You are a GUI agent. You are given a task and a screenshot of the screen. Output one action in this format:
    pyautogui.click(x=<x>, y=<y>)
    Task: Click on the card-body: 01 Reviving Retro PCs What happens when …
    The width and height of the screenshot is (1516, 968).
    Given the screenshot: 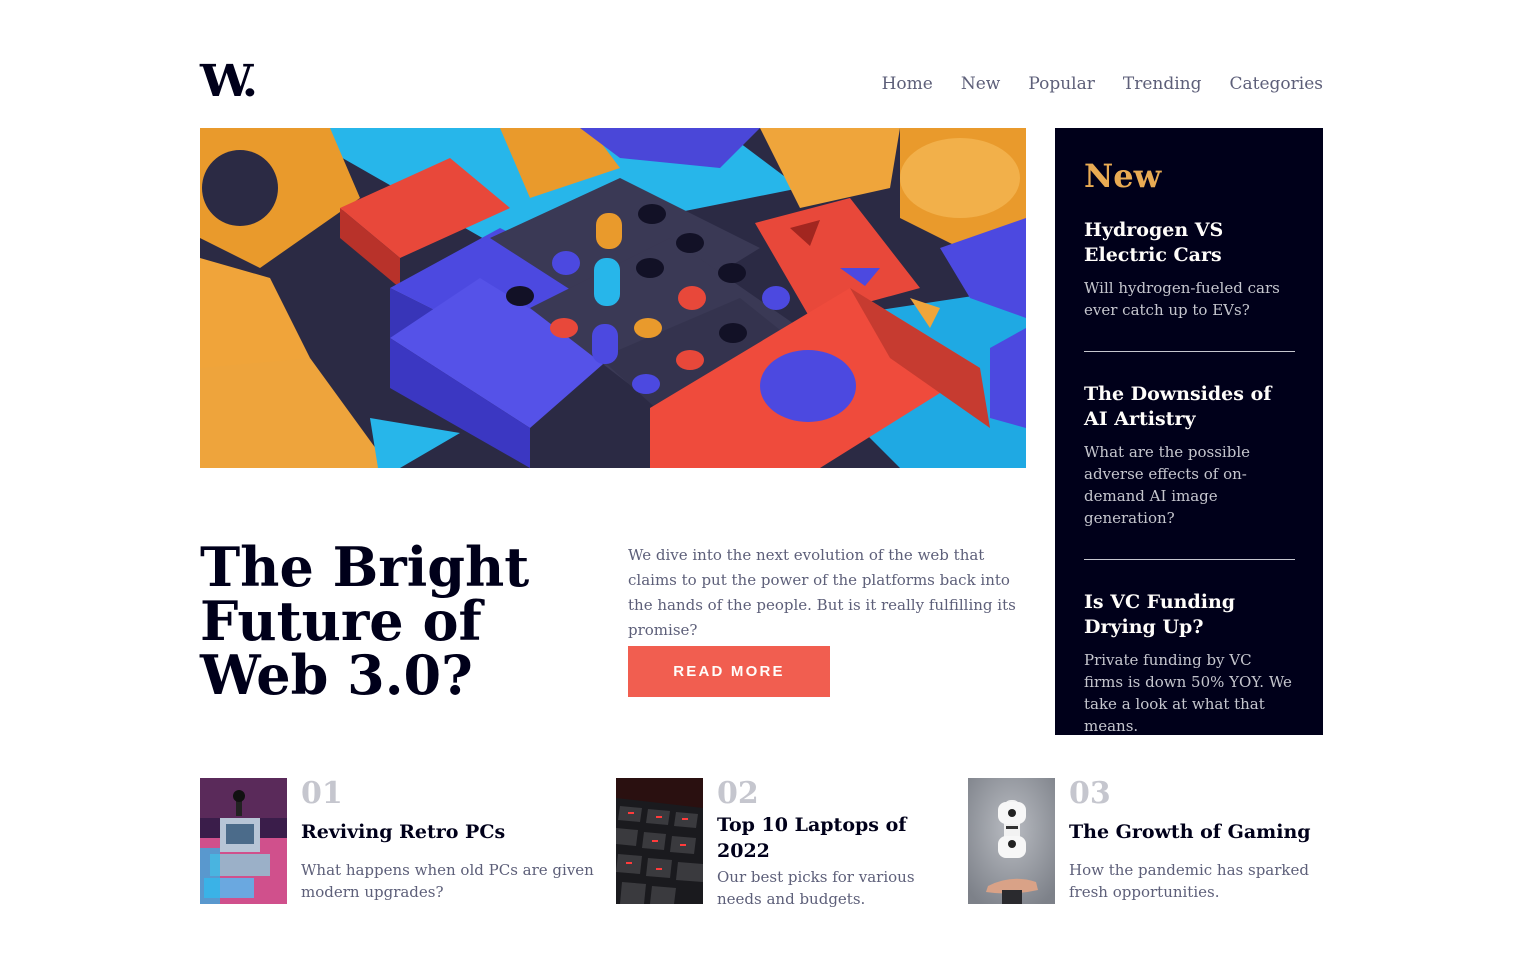 What is the action you would take?
    pyautogui.click(x=450, y=841)
    